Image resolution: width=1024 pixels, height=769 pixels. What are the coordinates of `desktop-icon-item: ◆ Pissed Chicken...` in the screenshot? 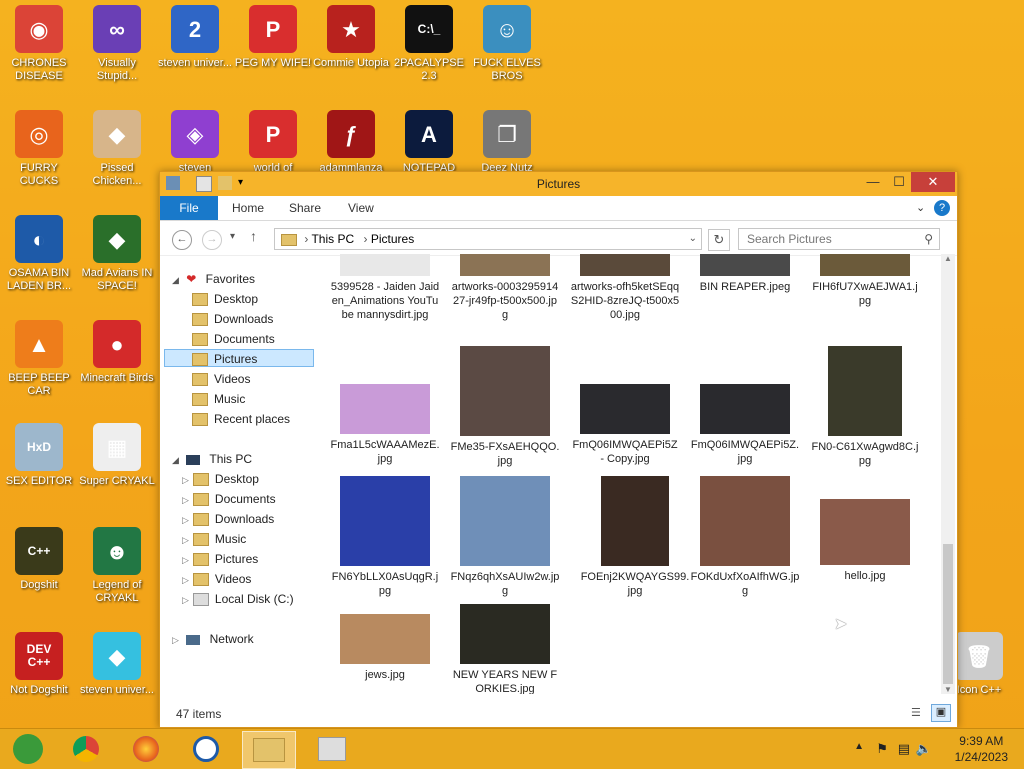 It's located at (117, 149).